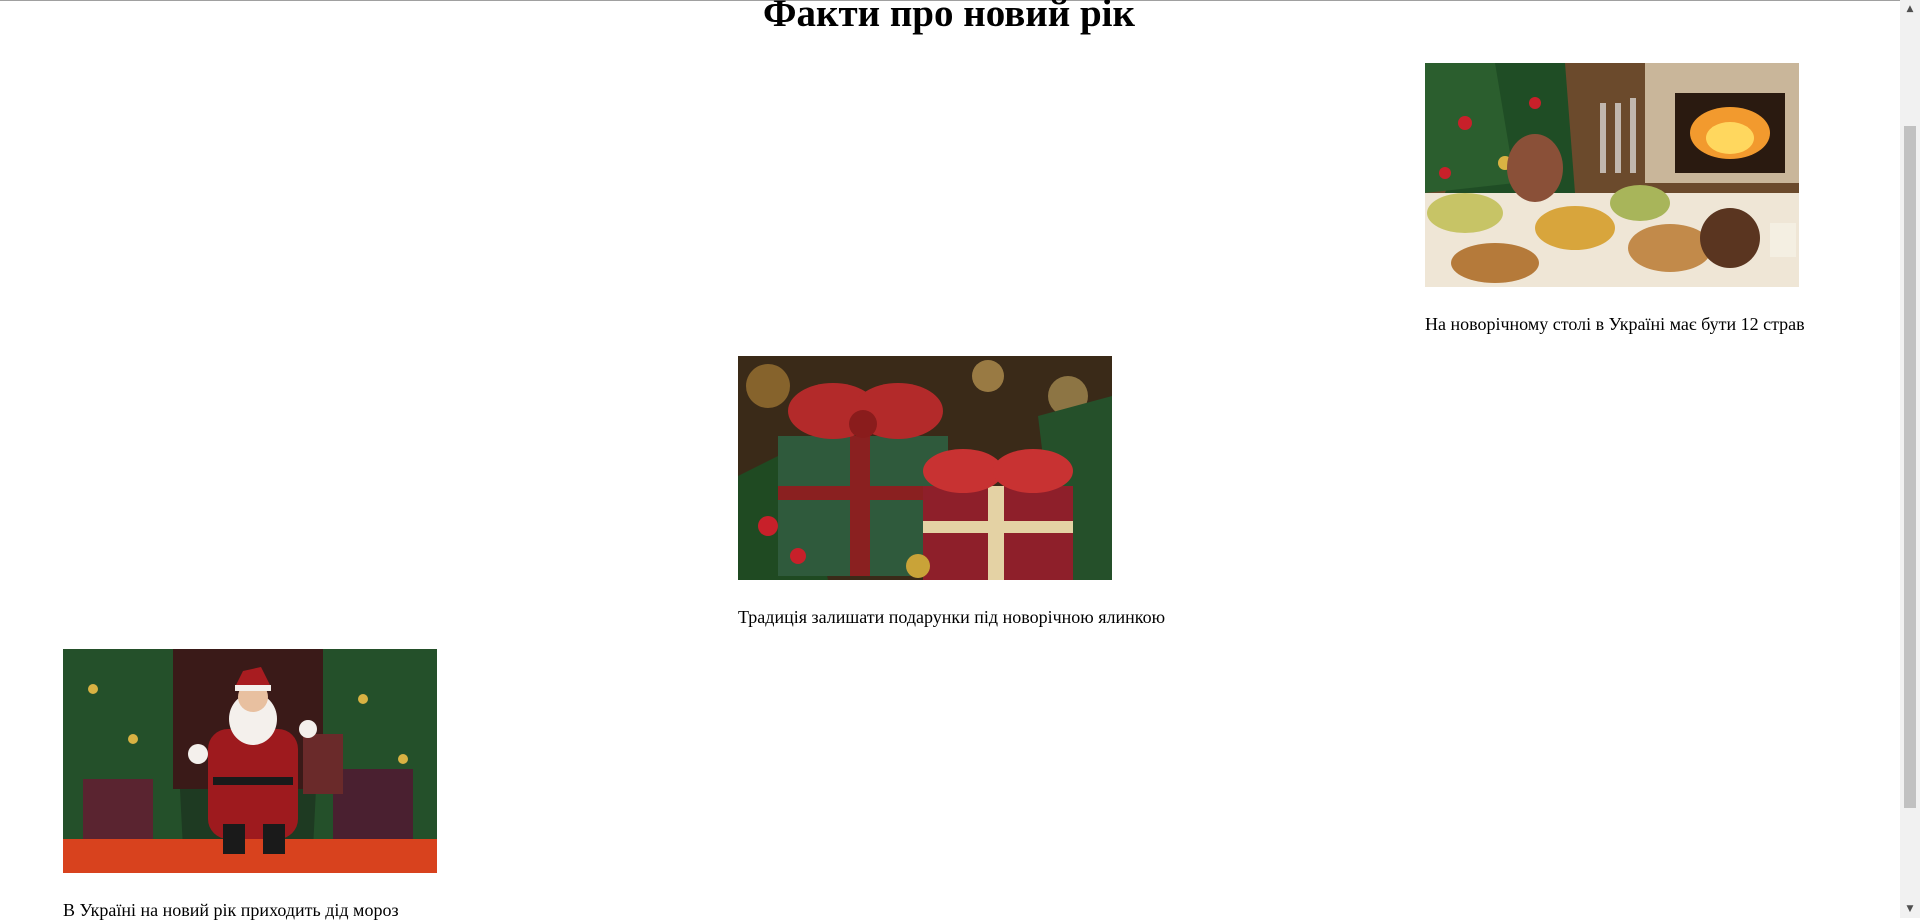 The height and width of the screenshot is (921, 1920). I want to click on scroll-up-icon: ▲, so click(1910, 9).